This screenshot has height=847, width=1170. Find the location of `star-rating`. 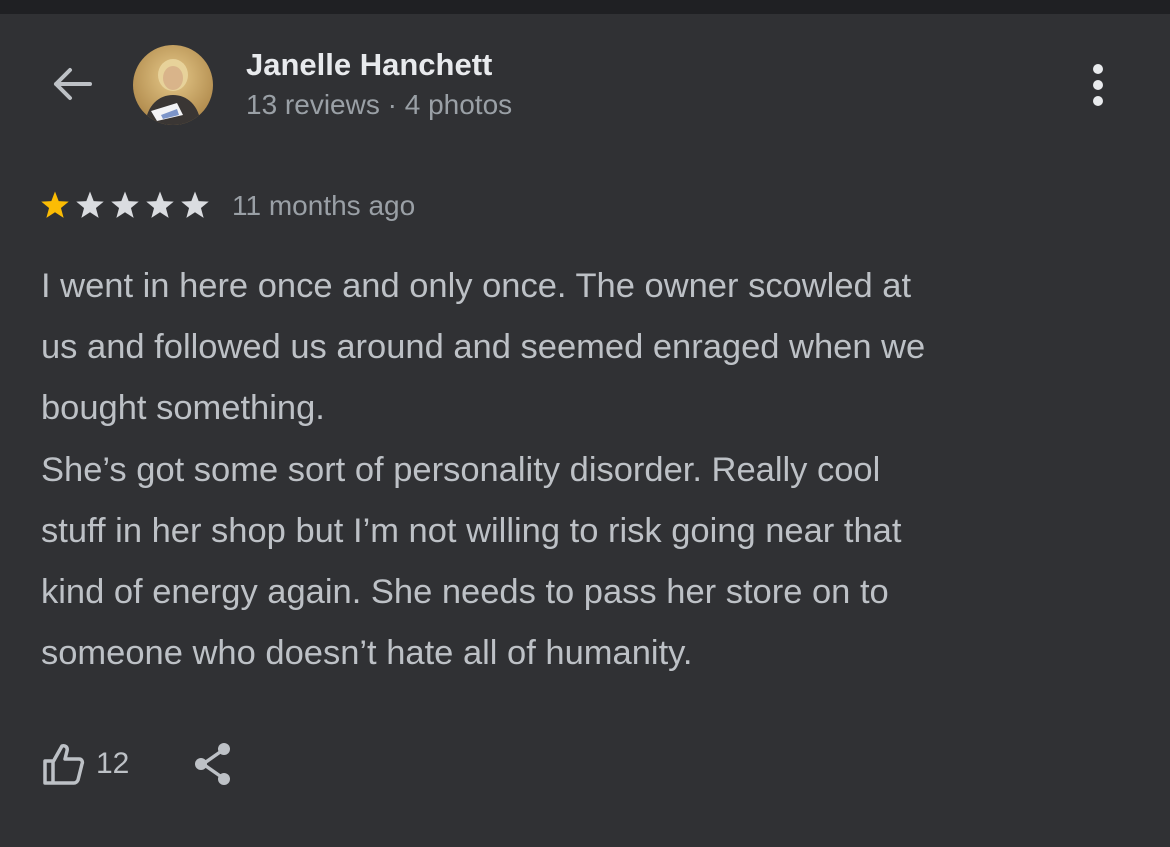

star-rating is located at coordinates (125, 206).